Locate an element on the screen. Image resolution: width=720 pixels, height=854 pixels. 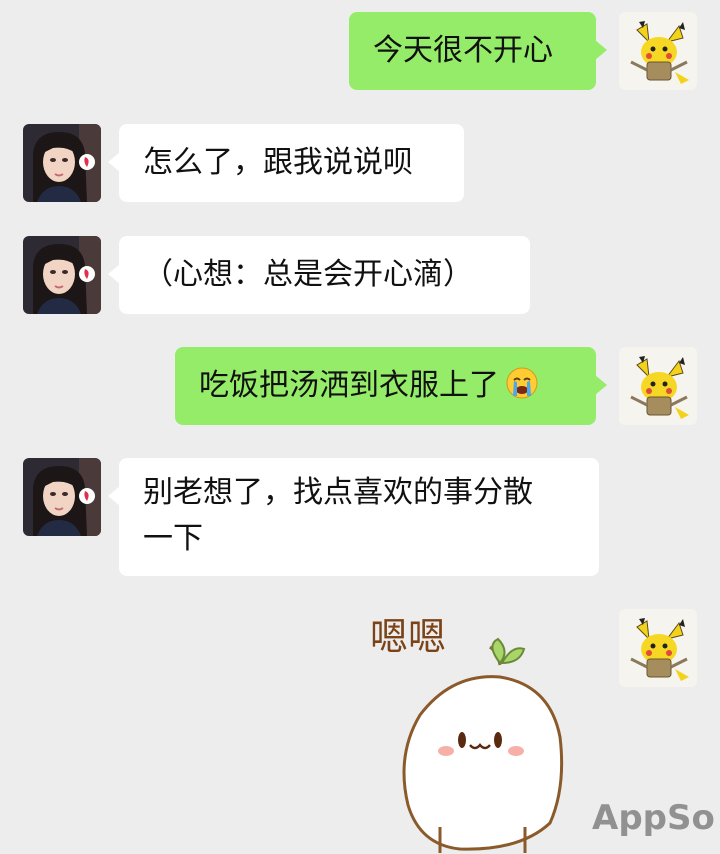
message-bubble-outgoing: 今天很不开心 is located at coordinates (478, 51).